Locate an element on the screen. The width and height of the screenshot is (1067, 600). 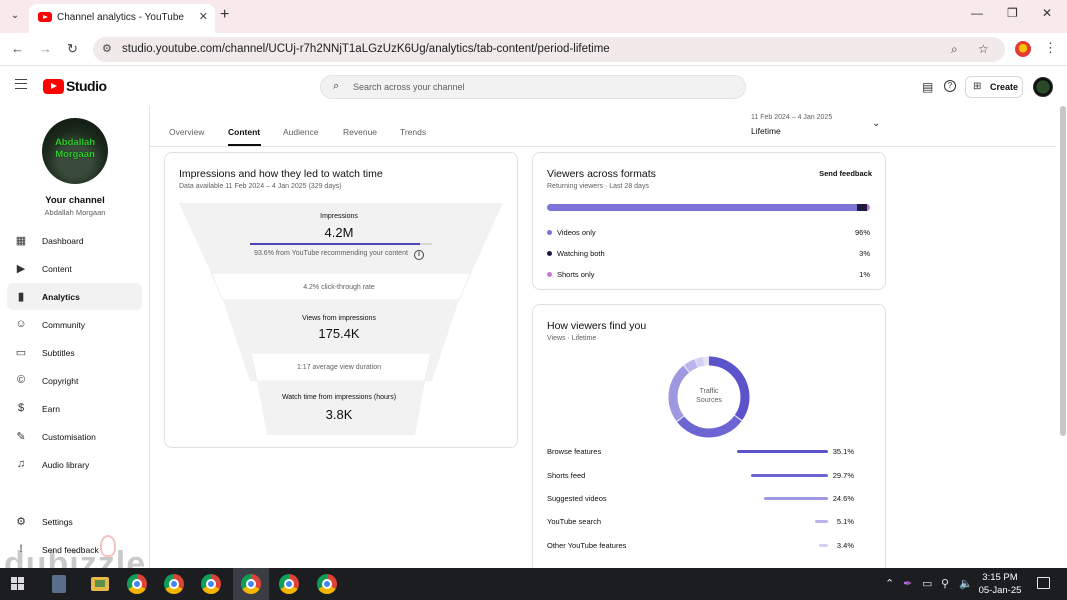
sidebar-item-analytics: ▮ Analytics is located at coordinates (74, 296).